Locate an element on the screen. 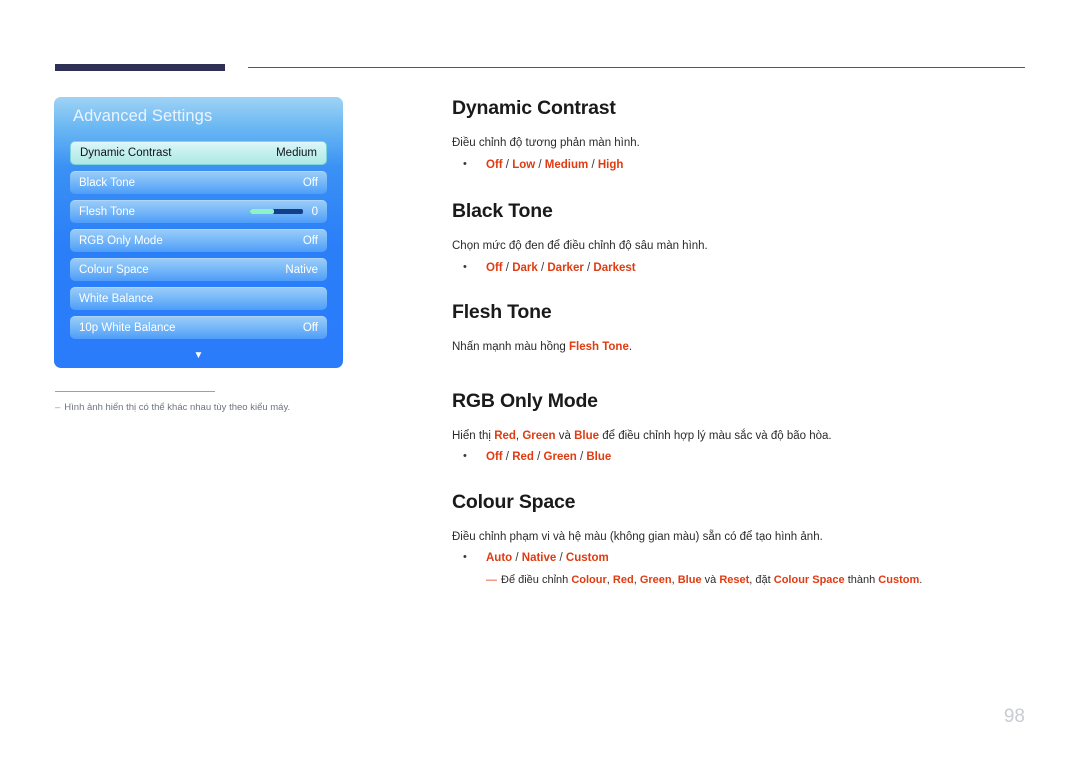 The width and height of the screenshot is (1080, 763). section-options: Off / Red / Green / Blue is located at coordinates (742, 457).